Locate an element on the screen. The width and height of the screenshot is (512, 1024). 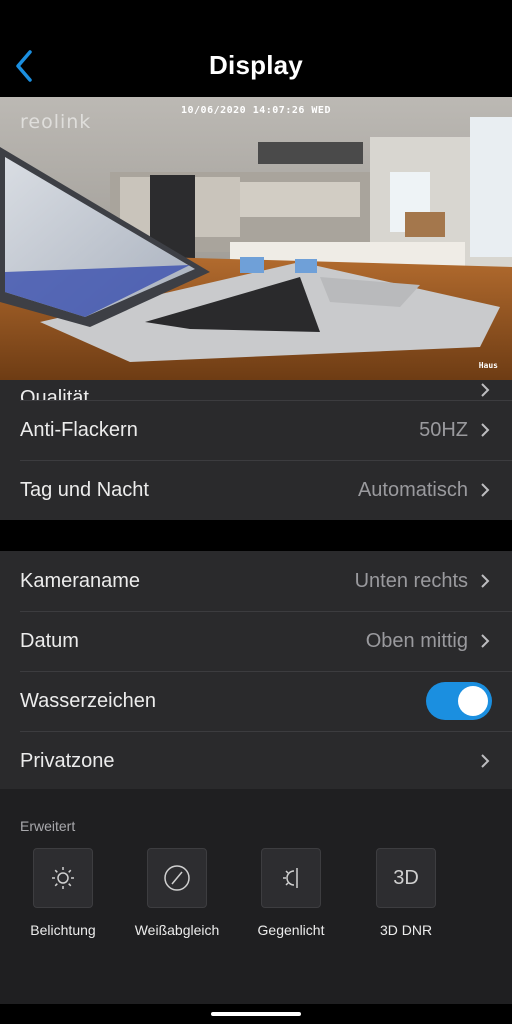
row-day-night: Tag und Nacht Automatisch is located at coordinates (256, 490).